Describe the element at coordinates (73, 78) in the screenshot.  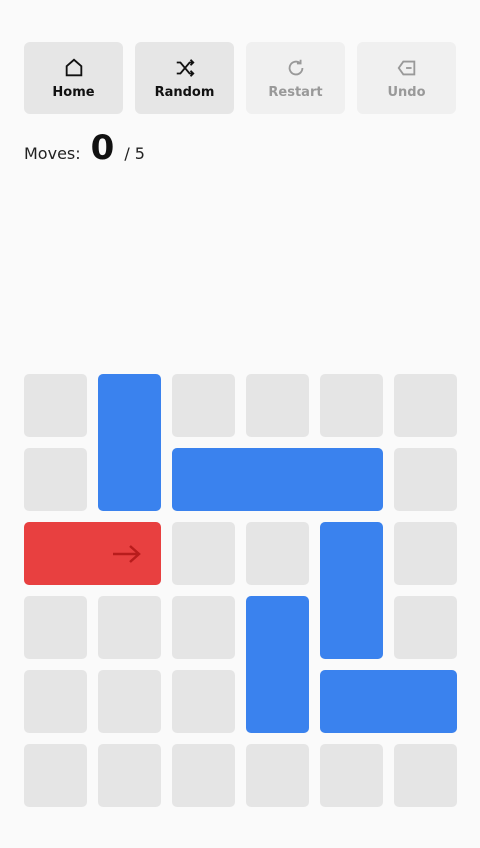
I see `home-button: Home` at that location.